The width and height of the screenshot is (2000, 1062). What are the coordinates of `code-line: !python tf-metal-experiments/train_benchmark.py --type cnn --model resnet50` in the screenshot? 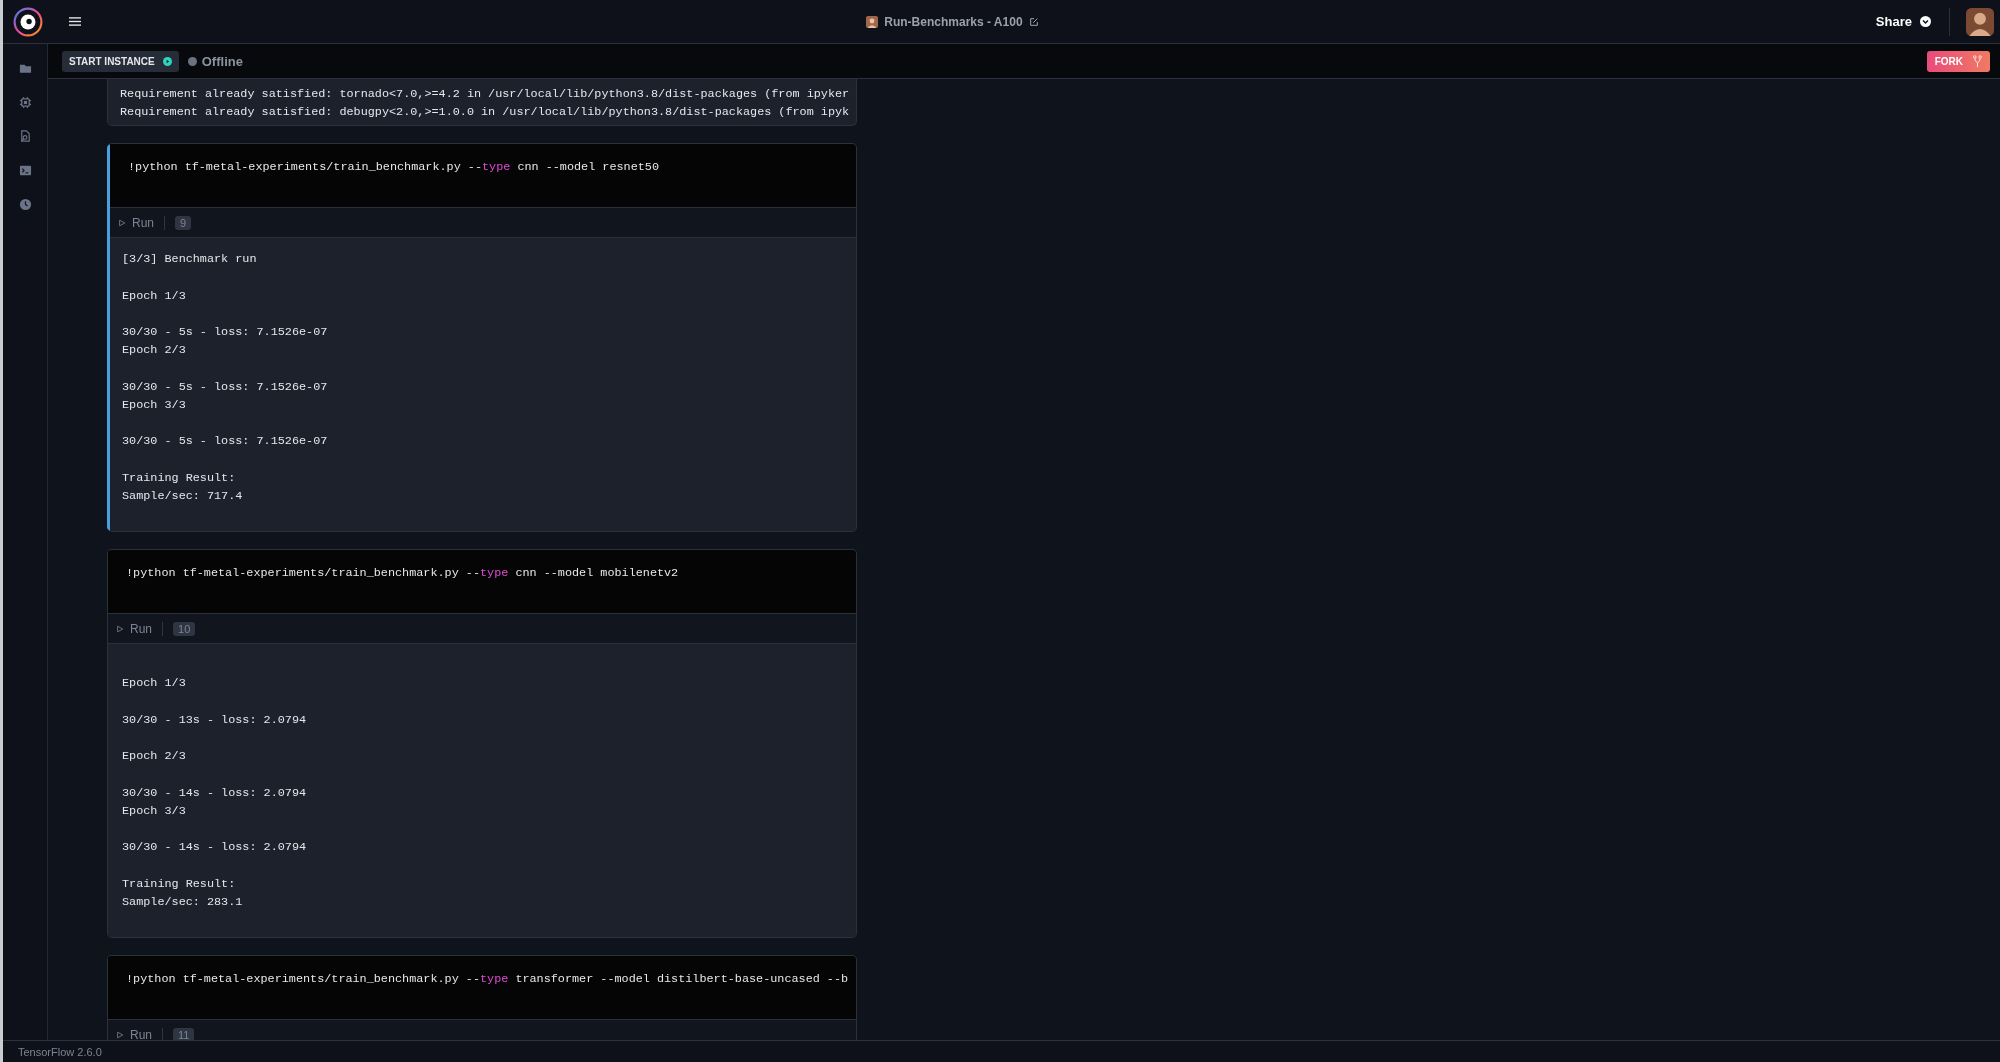 It's located at (394, 168).